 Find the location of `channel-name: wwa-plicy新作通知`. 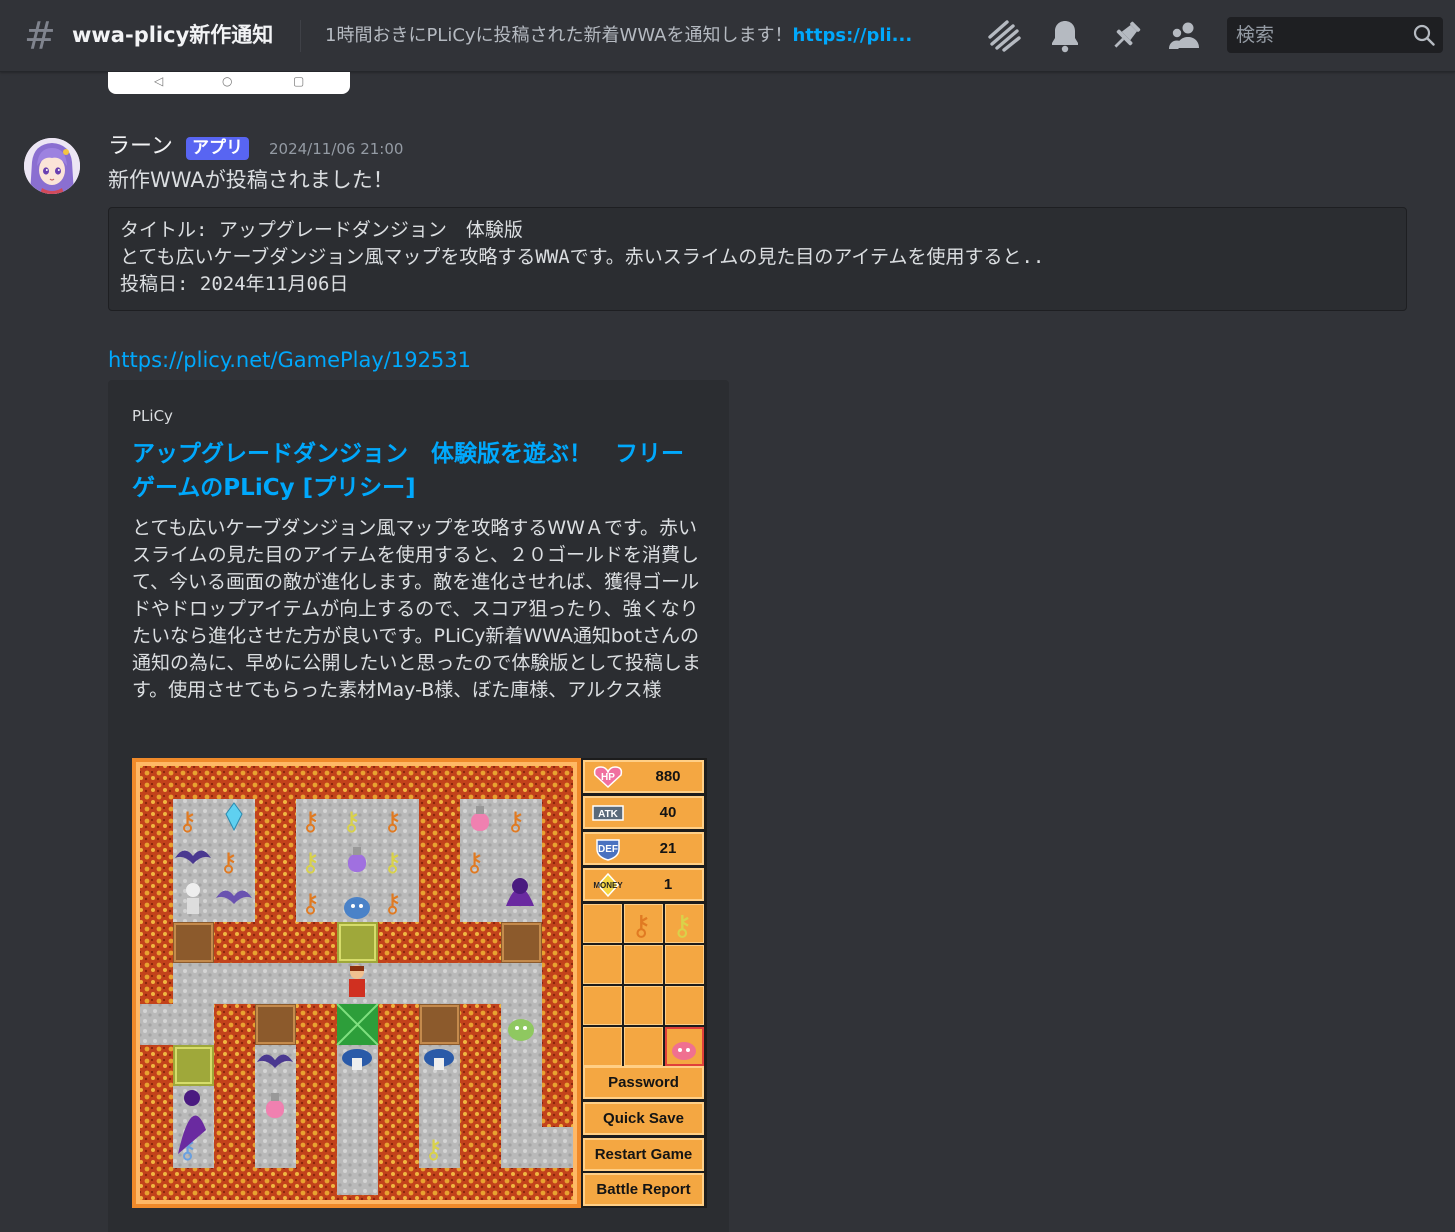

channel-name: wwa-plicy新作通知 is located at coordinates (173, 35).